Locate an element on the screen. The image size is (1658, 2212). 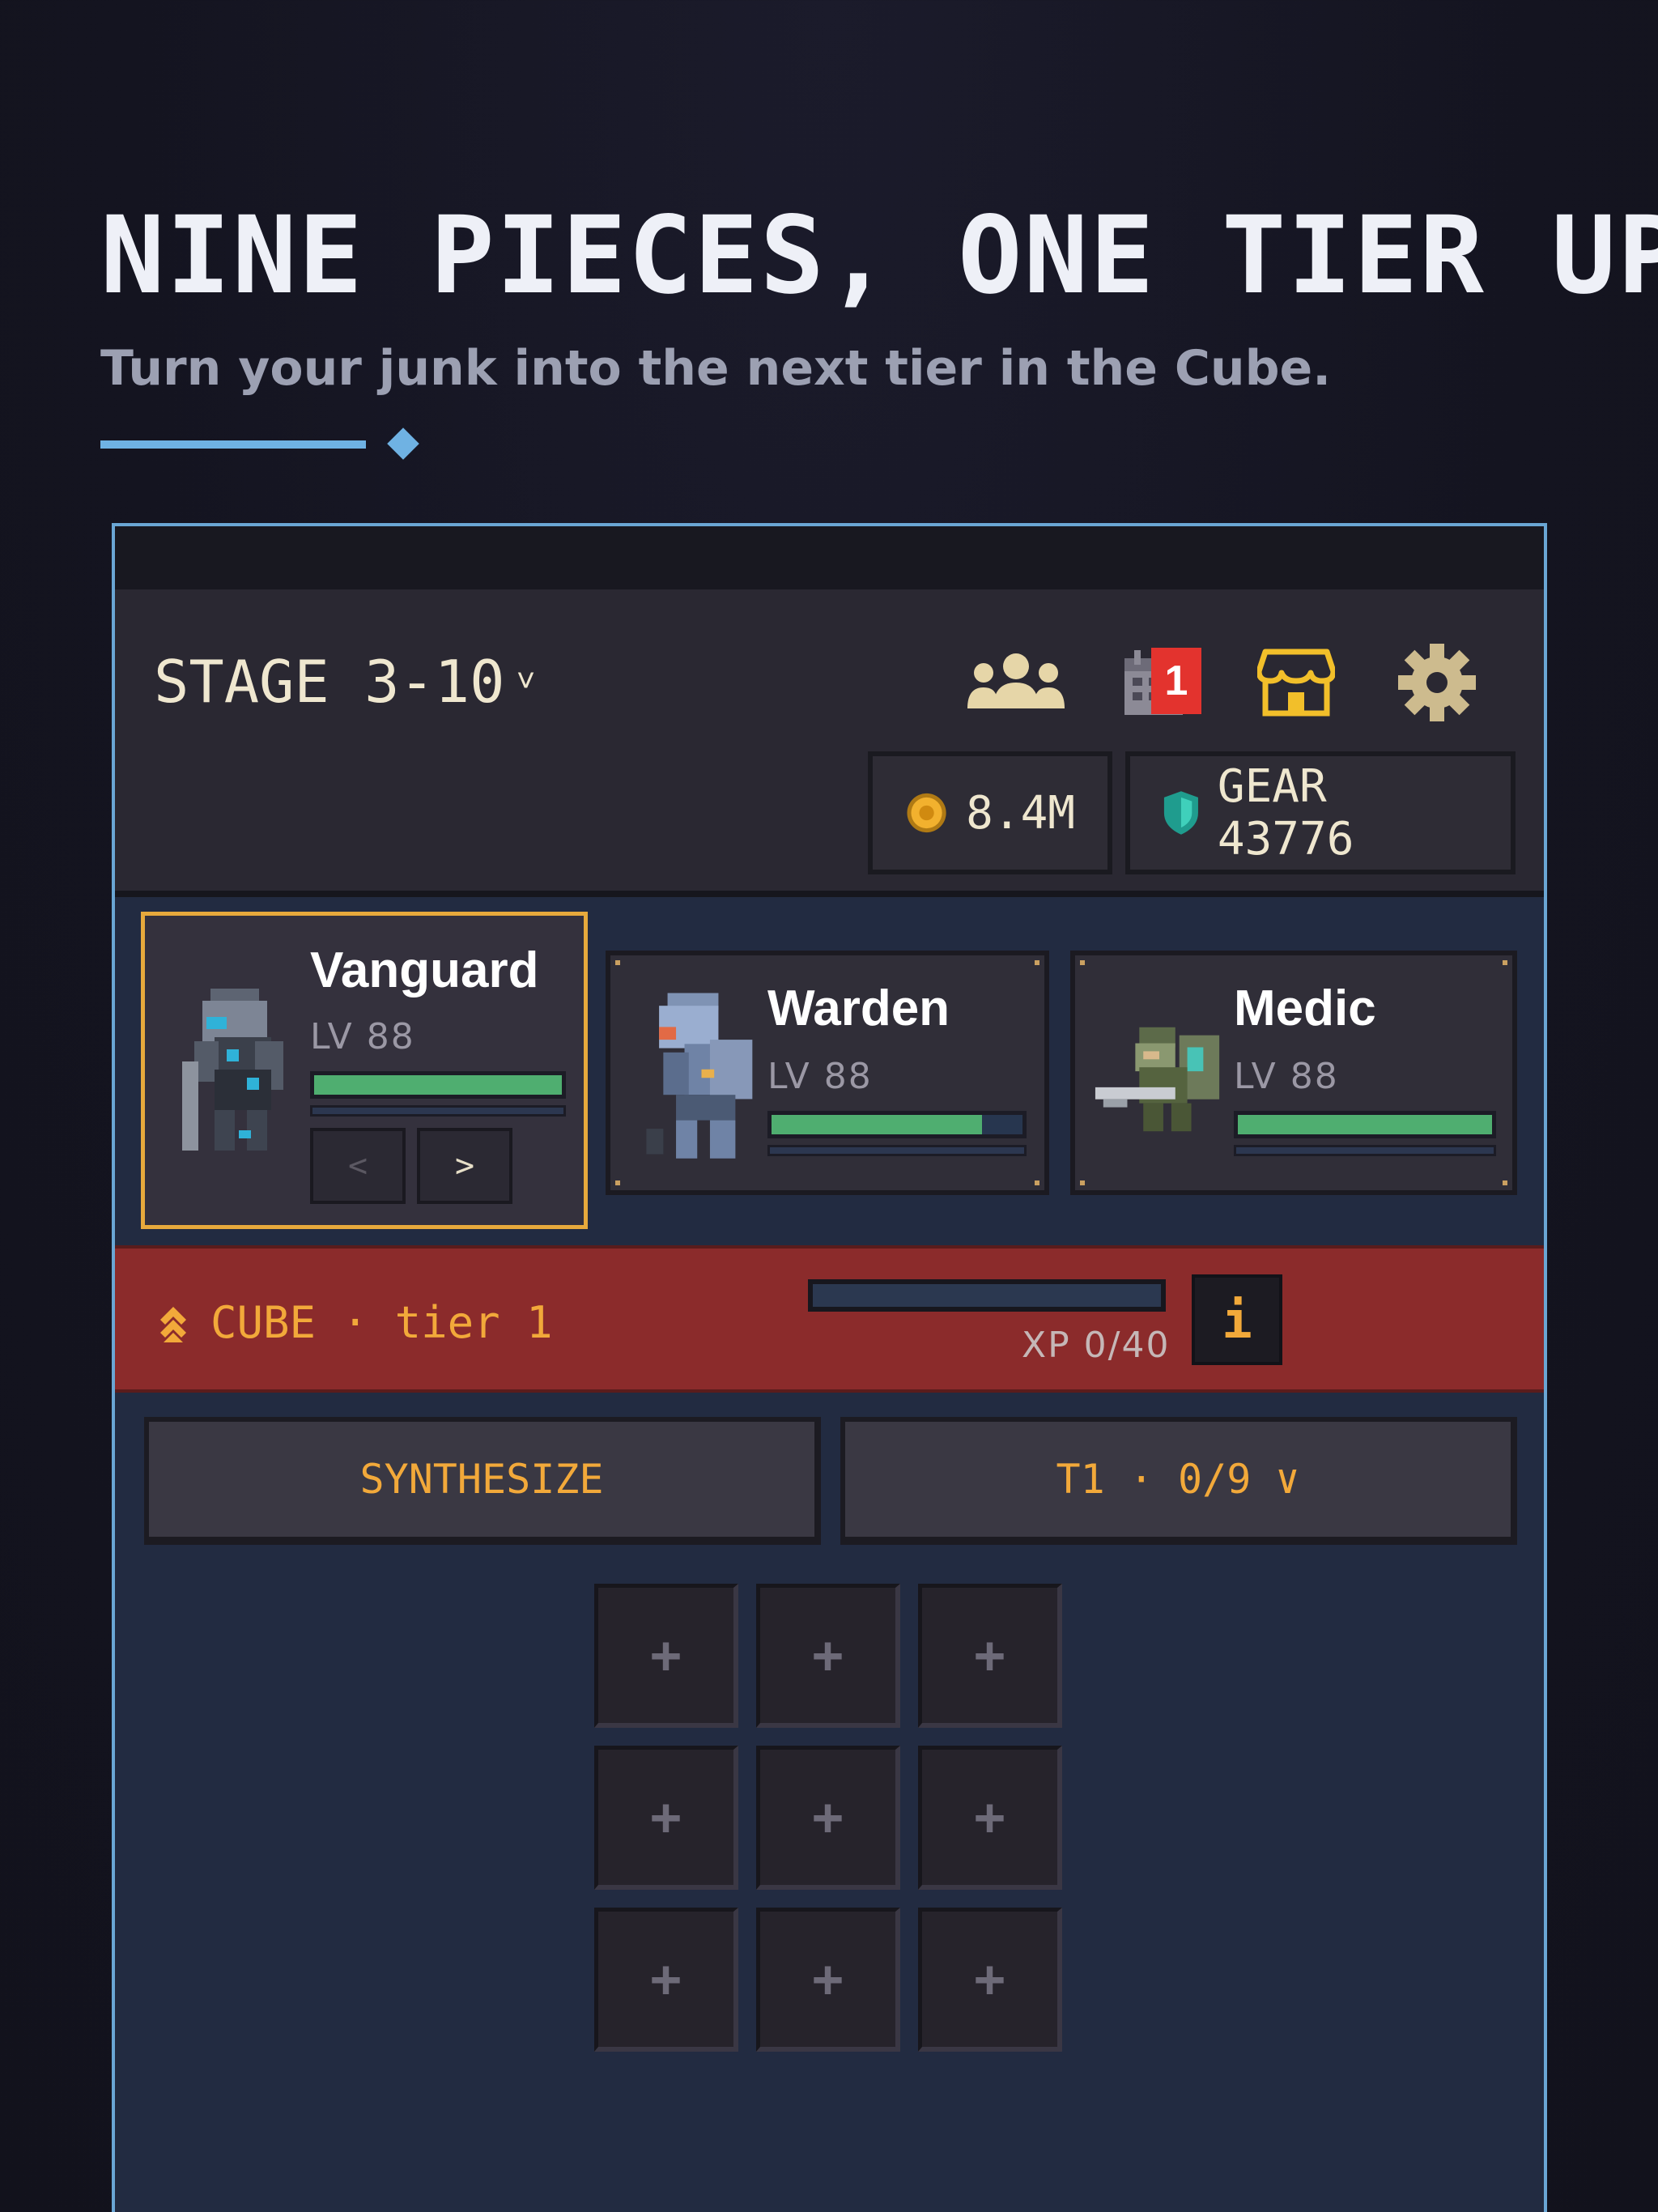
coin-counter: 8.4M is located at coordinates (990, 812).